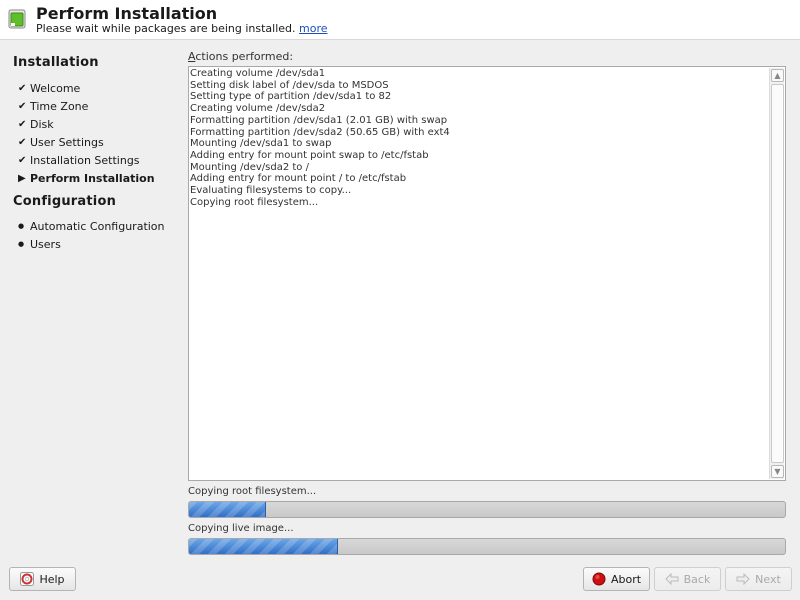  What do you see at coordinates (52, 579) in the screenshot?
I see `help-label: Help` at bounding box center [52, 579].